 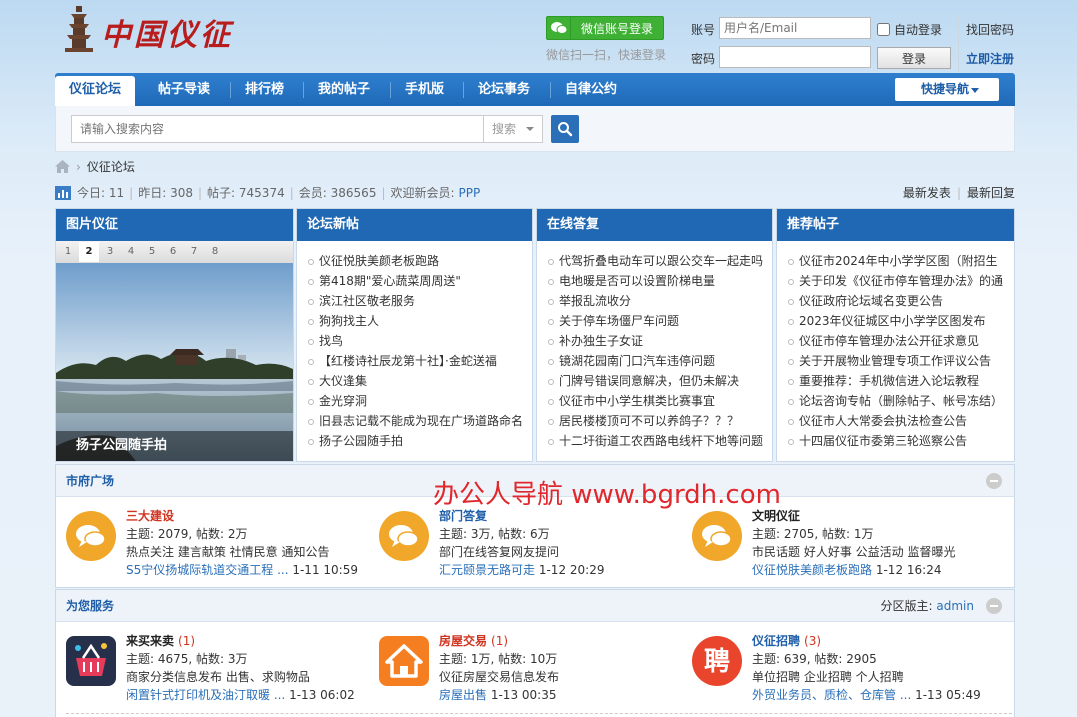 What do you see at coordinates (500, 641) in the screenshot?
I see `today-count: (1)` at bounding box center [500, 641].